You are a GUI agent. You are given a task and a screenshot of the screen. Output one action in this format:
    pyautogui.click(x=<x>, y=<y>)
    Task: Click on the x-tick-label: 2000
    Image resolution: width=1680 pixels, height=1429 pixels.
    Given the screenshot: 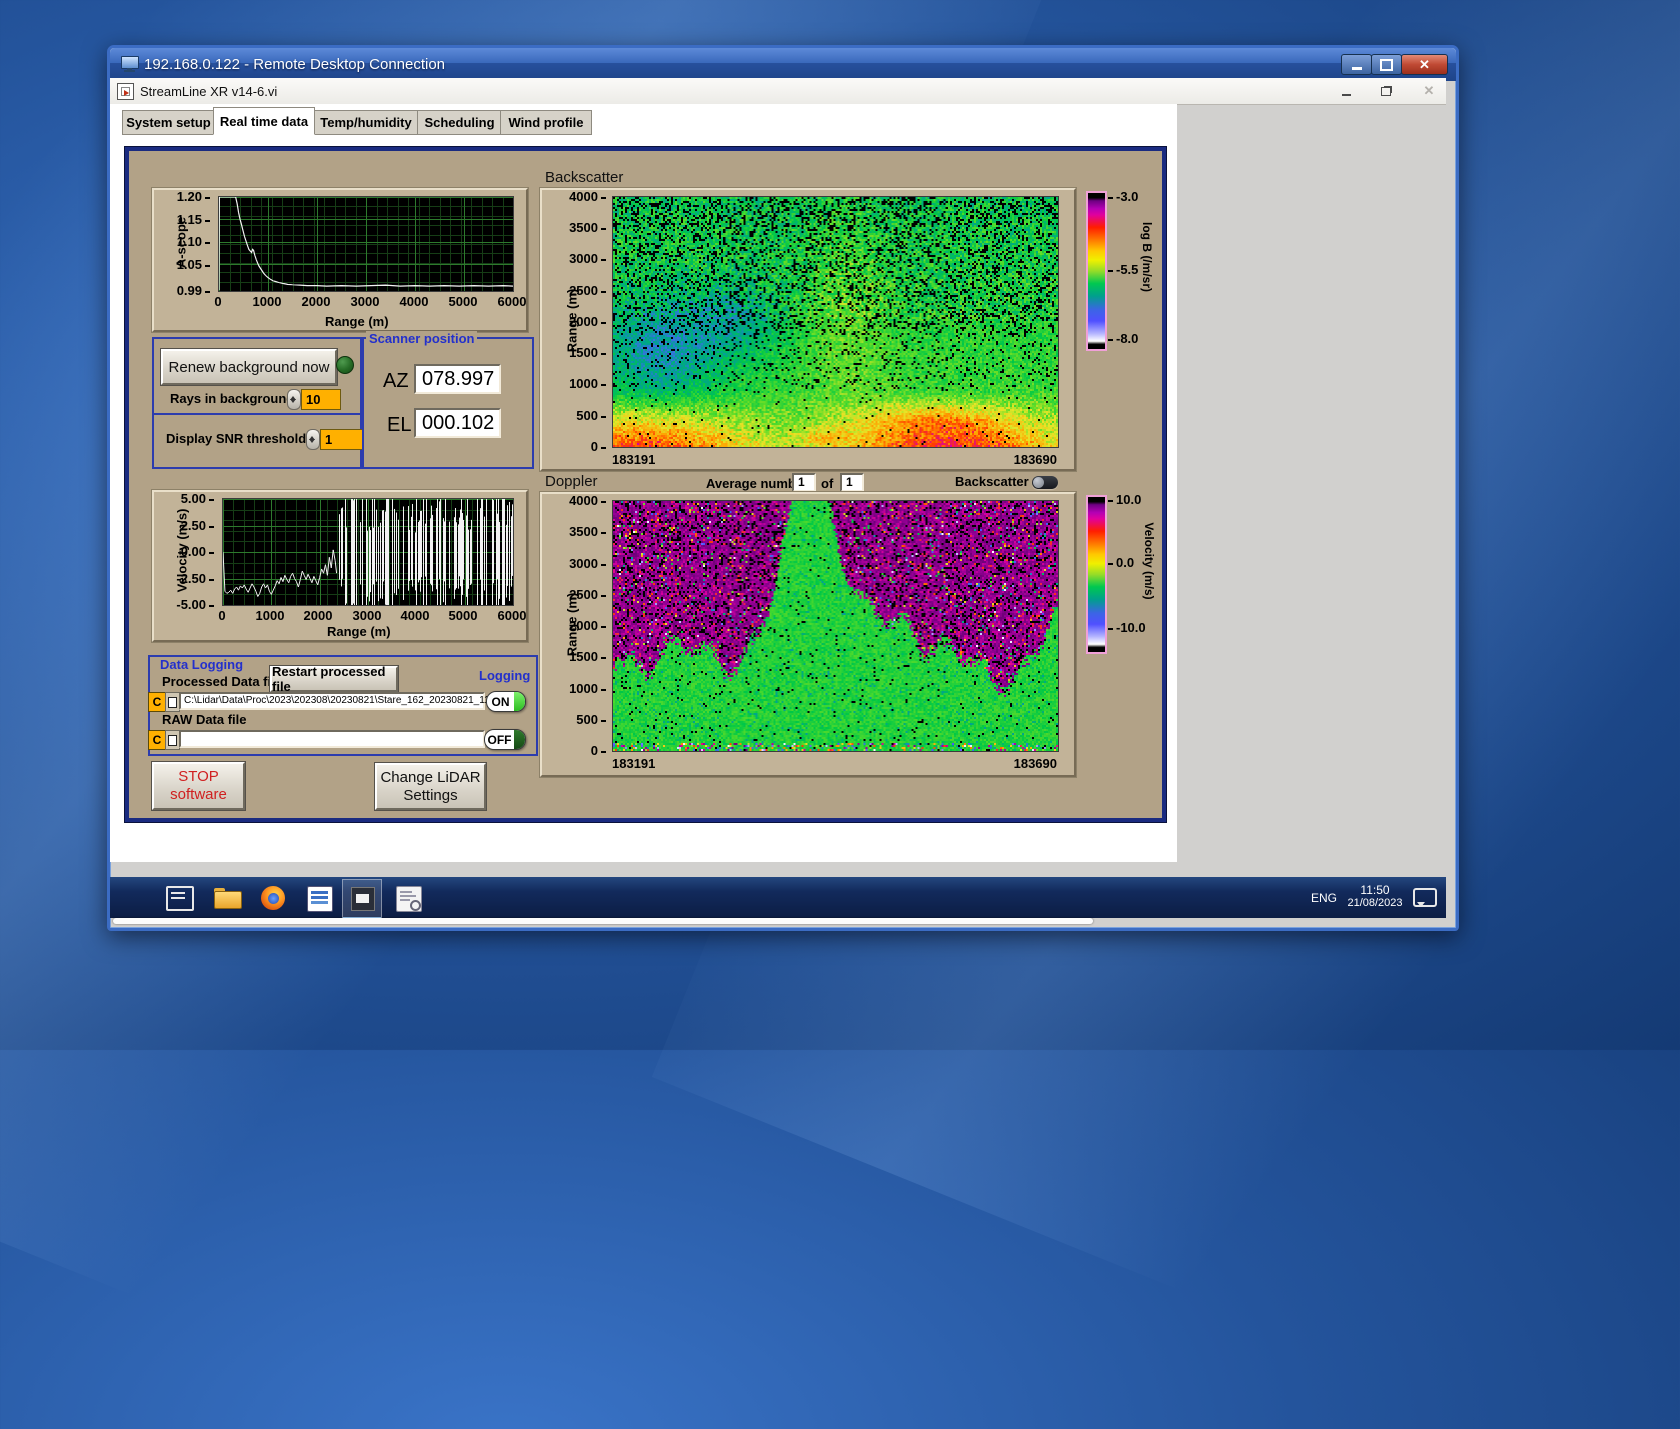 What is the action you would take?
    pyautogui.click(x=316, y=301)
    